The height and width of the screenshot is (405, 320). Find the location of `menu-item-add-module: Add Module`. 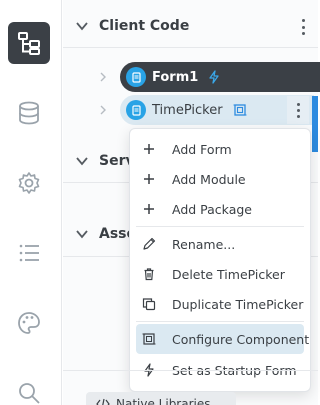

menu-item-add-module: Add Module is located at coordinates (220, 179).